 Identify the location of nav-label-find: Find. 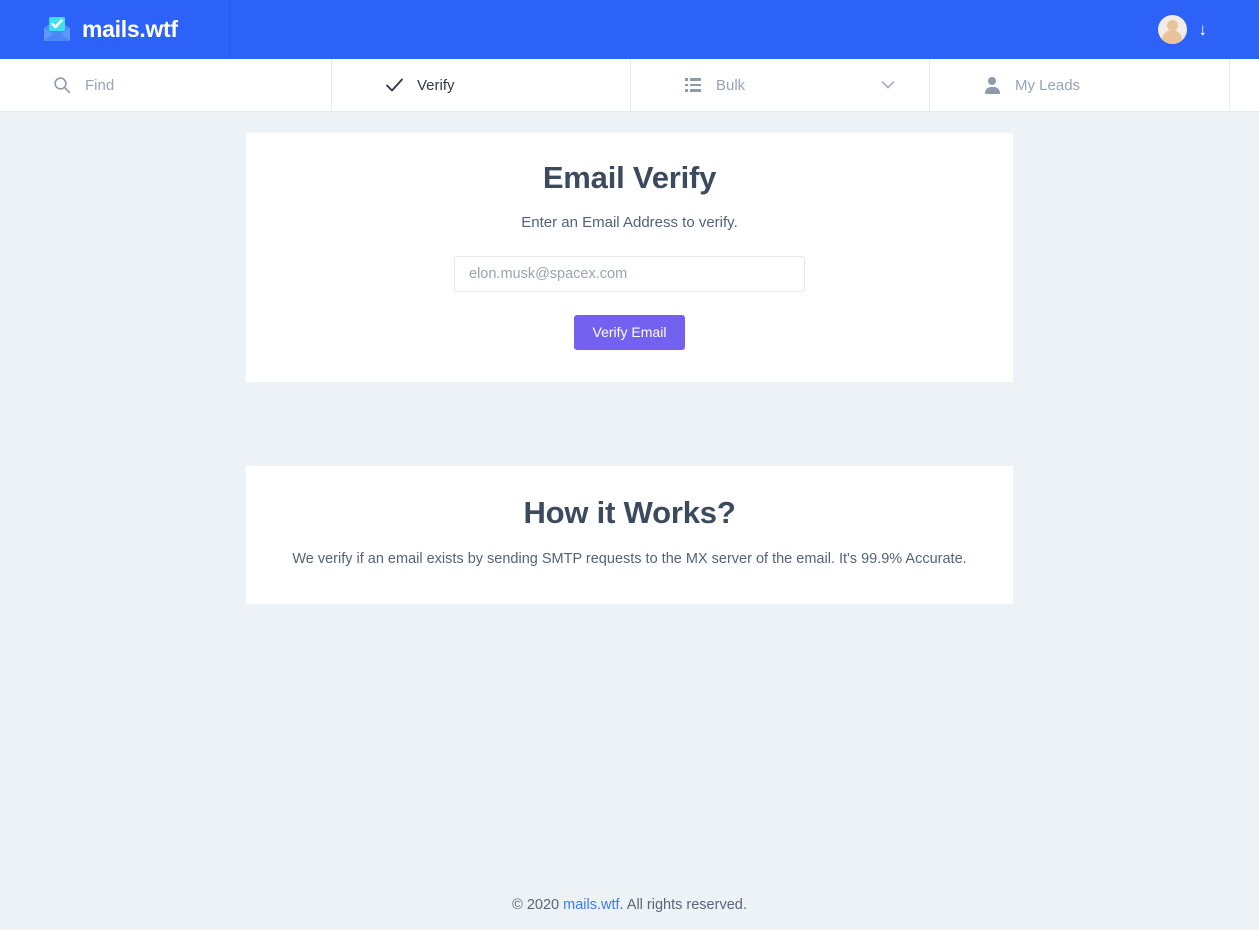
(100, 85).